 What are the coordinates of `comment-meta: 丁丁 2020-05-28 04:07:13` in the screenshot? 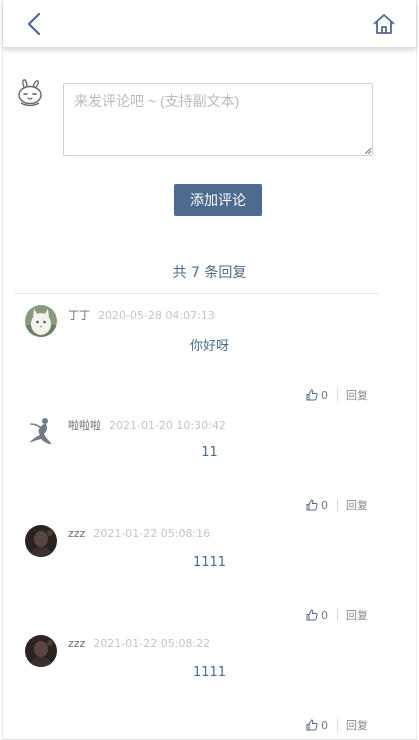 It's located at (141, 315).